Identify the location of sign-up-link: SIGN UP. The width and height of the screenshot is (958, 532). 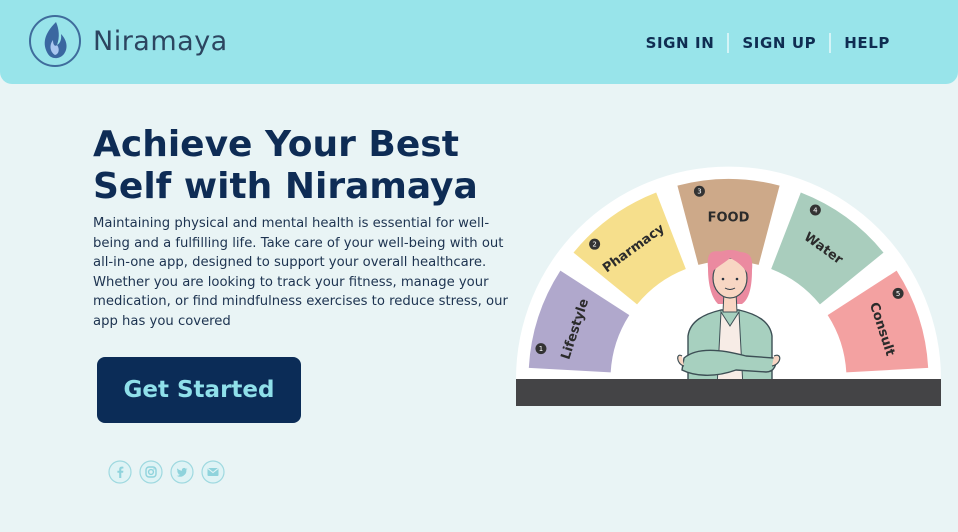
(779, 43).